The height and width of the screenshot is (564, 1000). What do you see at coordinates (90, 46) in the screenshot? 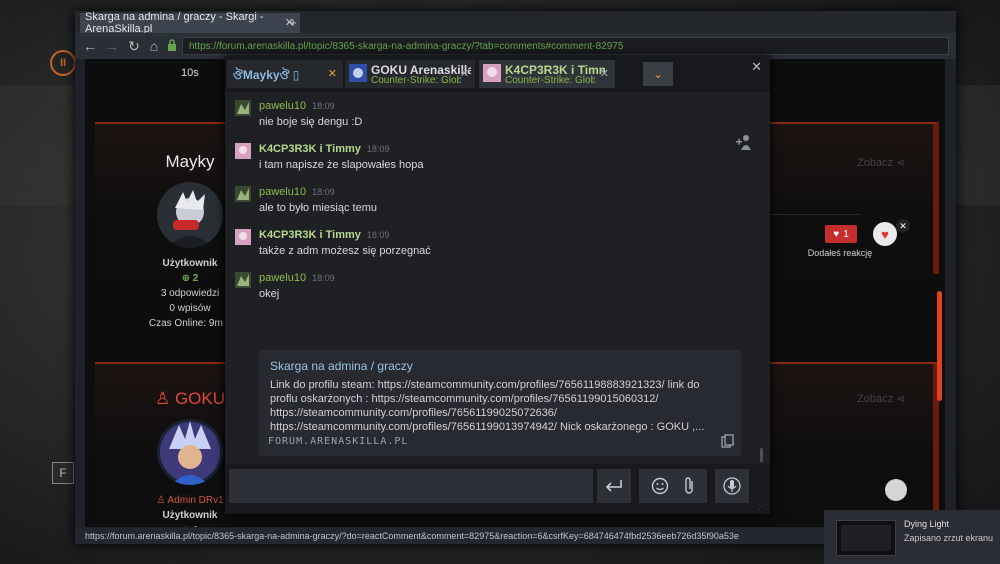
I see `back-arrow-icon: ←` at bounding box center [90, 46].